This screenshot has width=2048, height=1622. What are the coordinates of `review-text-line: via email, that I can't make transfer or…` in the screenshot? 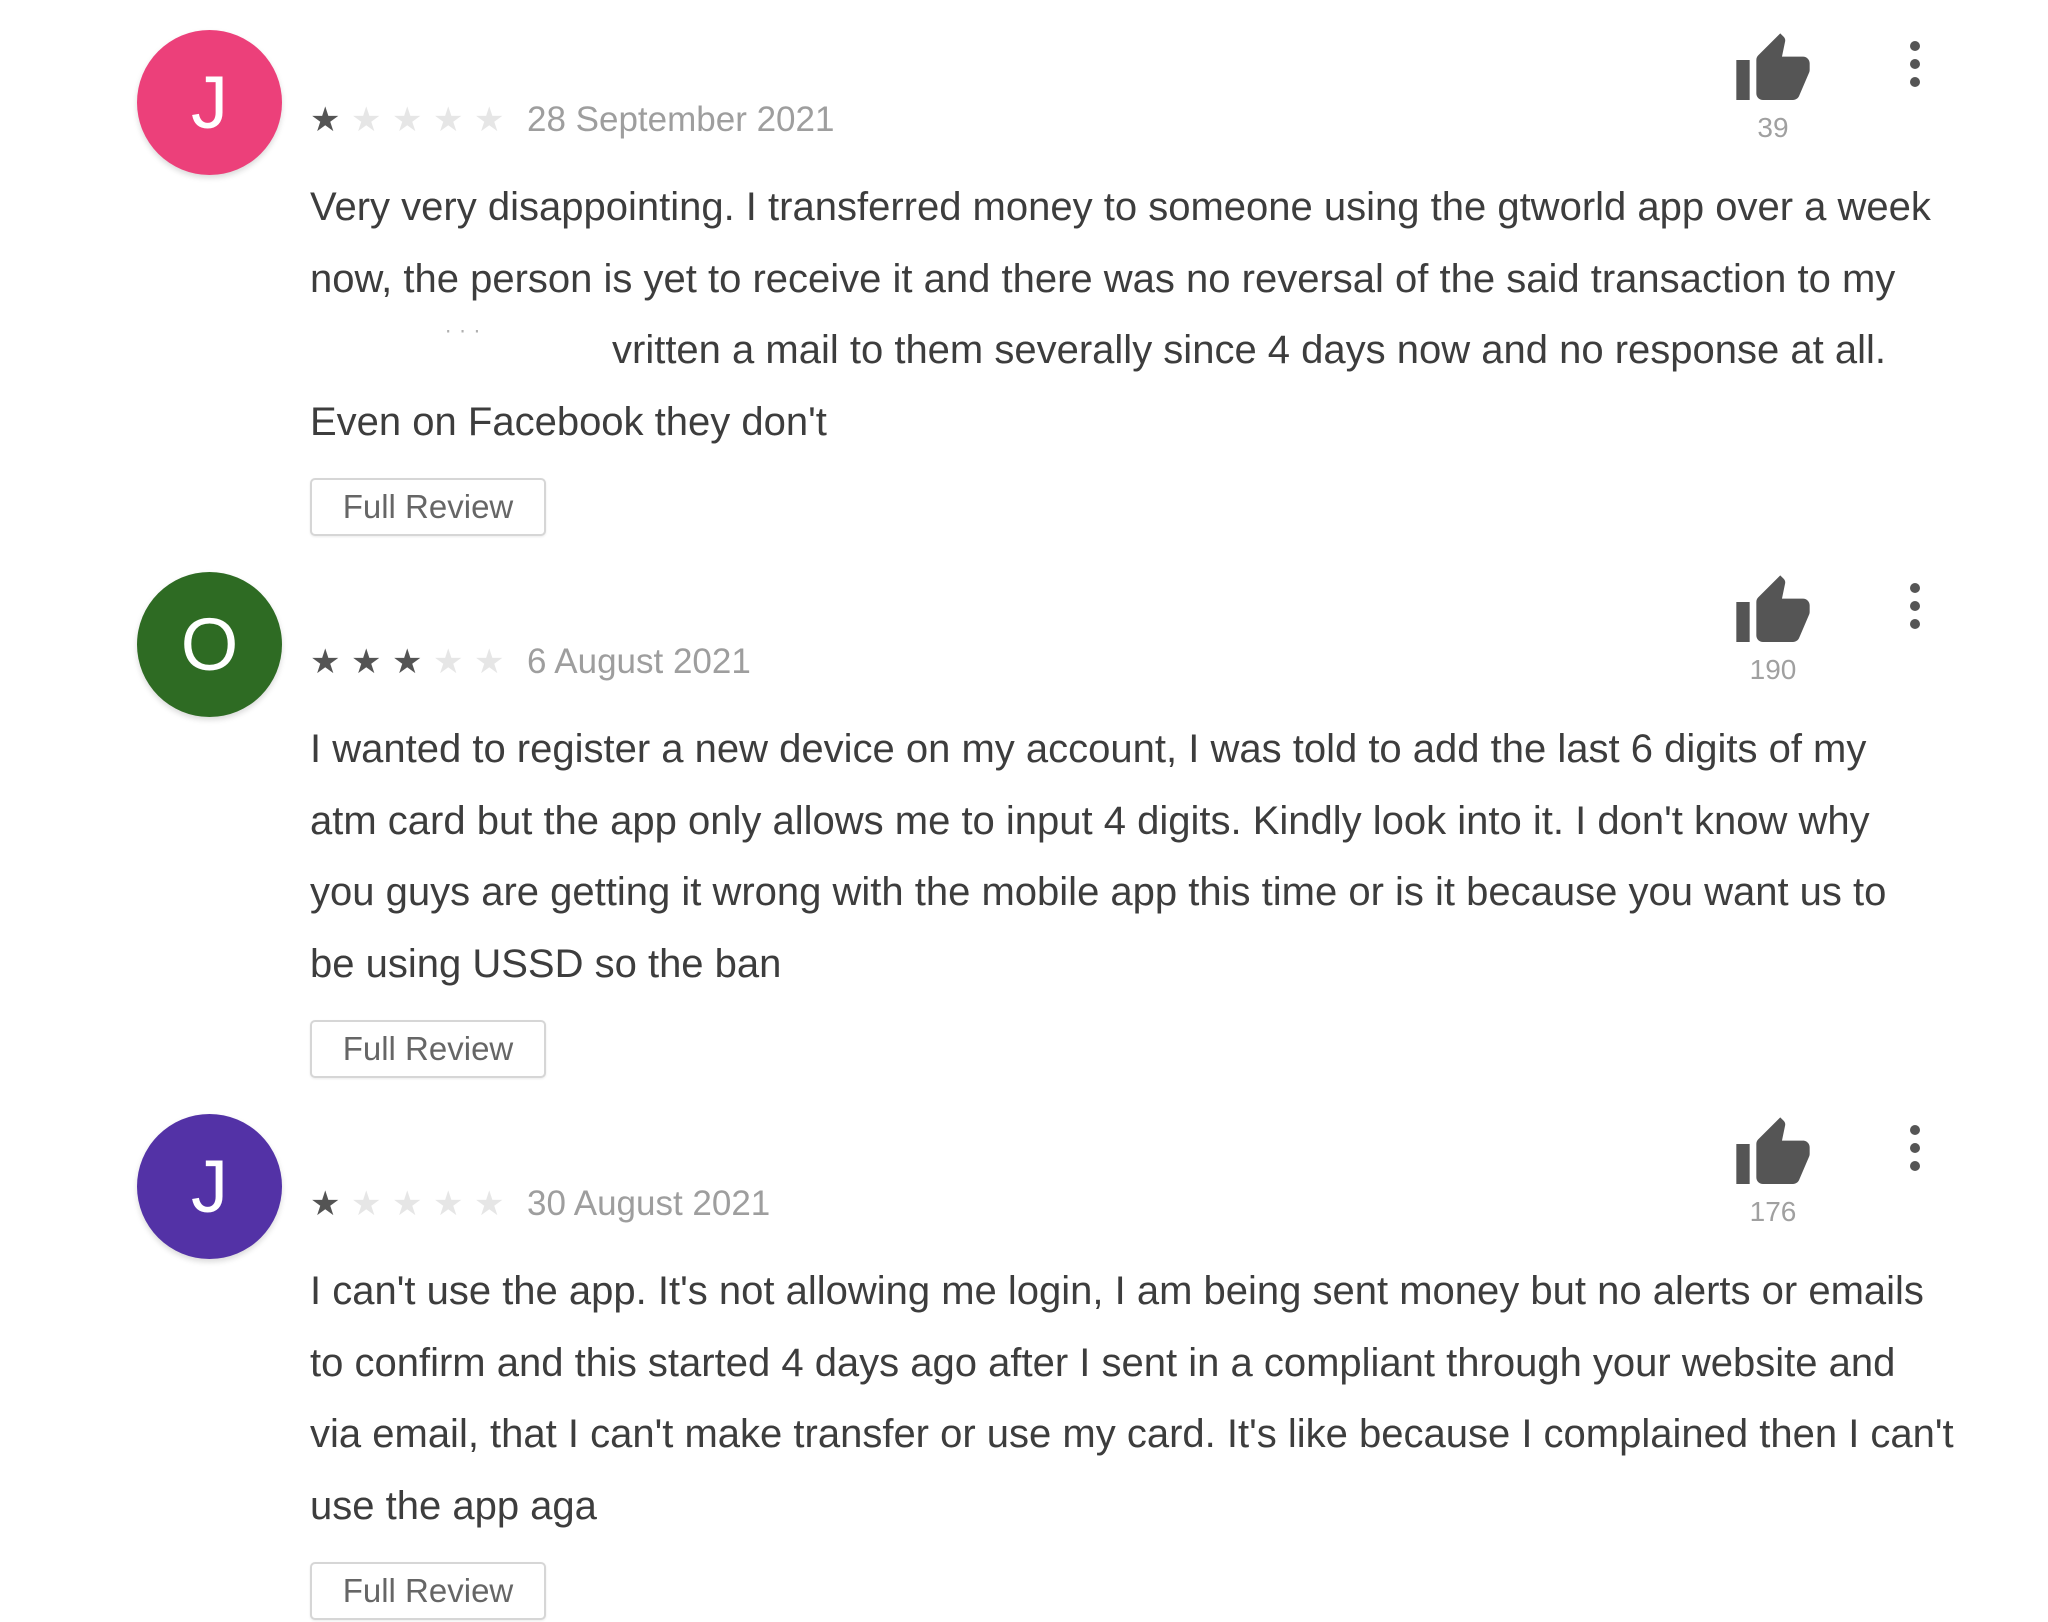 It's located at (1132, 1434).